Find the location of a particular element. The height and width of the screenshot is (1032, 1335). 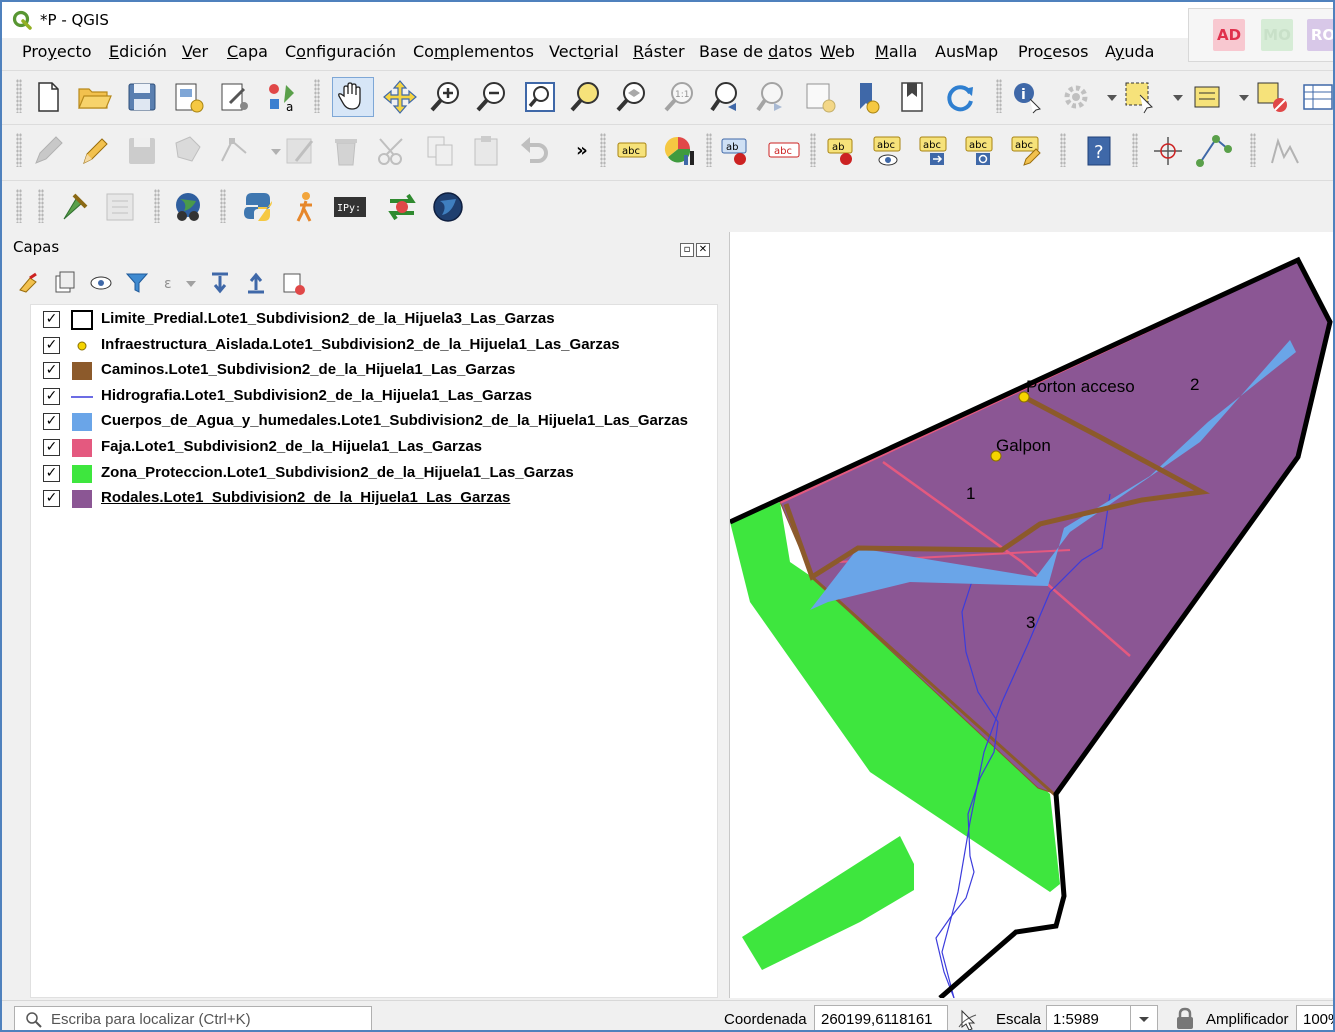

modify-attributes-icon is located at coordinates (300, 151).